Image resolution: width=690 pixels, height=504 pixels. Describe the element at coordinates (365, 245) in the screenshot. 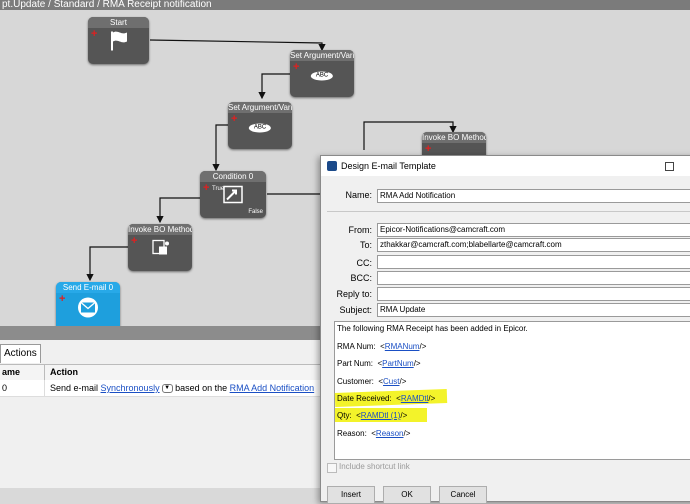

I see `to-label: To:` at that location.